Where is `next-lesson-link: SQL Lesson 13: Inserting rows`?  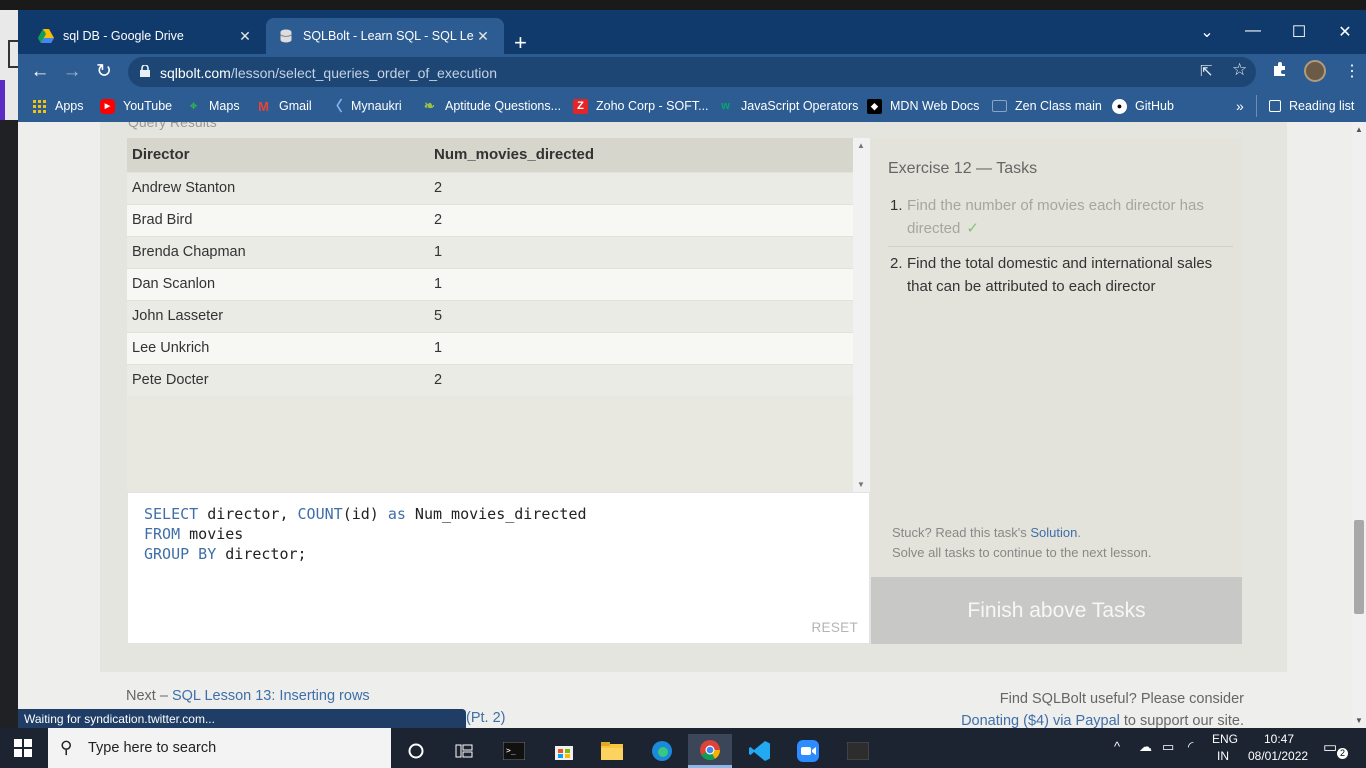
next-lesson-link: SQL Lesson 13: Inserting rows is located at coordinates (271, 696).